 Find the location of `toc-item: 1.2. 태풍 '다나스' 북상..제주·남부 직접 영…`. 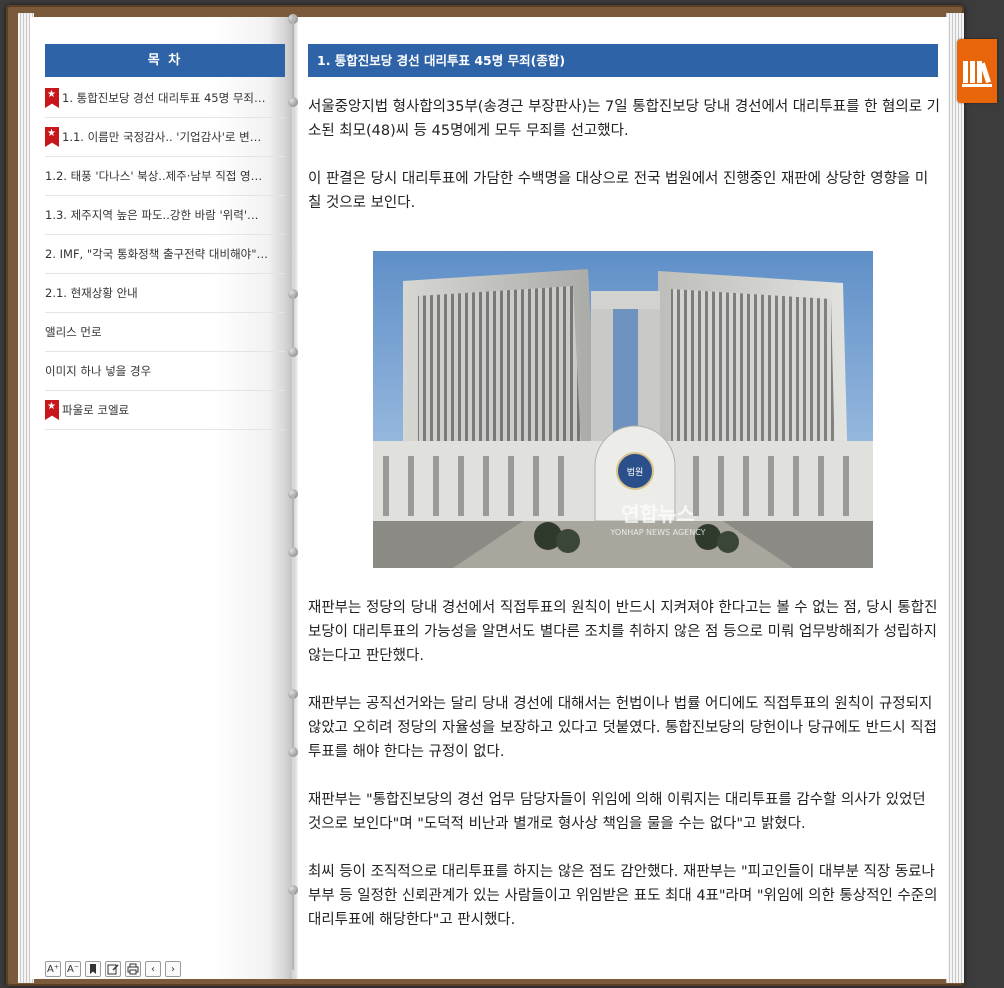

toc-item: 1.2. 태풍 '다나스' 북상..제주·남부 직접 영… is located at coordinates (165, 176).